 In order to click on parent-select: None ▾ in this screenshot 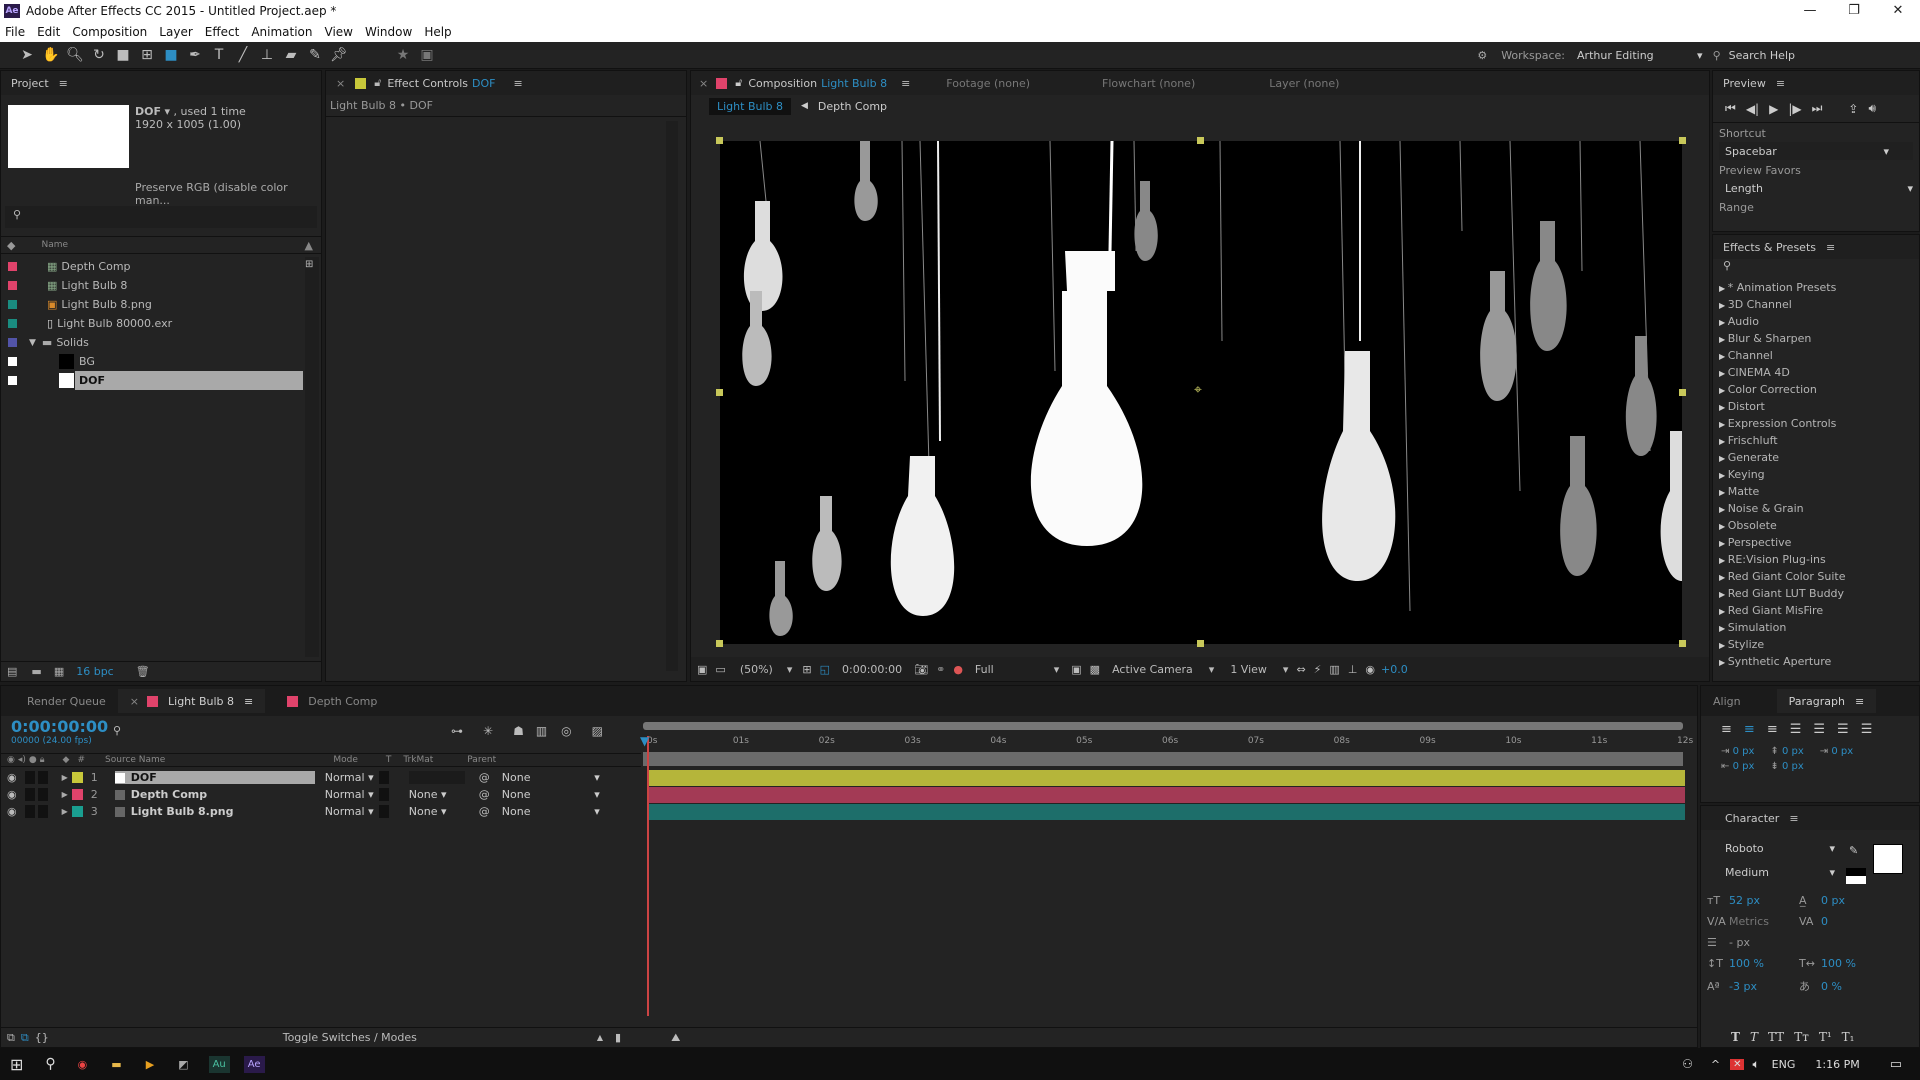, I will do `click(551, 794)`.